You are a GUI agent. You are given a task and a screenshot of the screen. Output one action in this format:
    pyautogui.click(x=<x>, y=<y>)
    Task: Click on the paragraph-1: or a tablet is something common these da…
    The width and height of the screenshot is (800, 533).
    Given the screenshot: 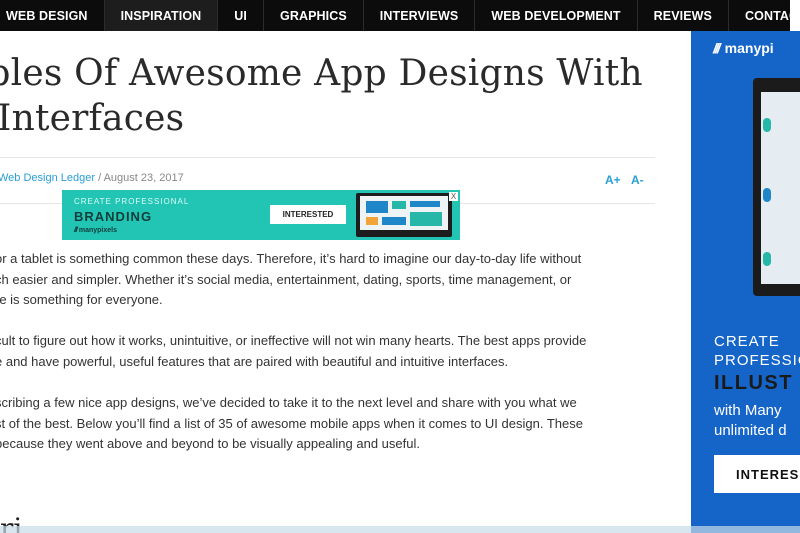 What is the action you would take?
    pyautogui.click(x=327, y=280)
    